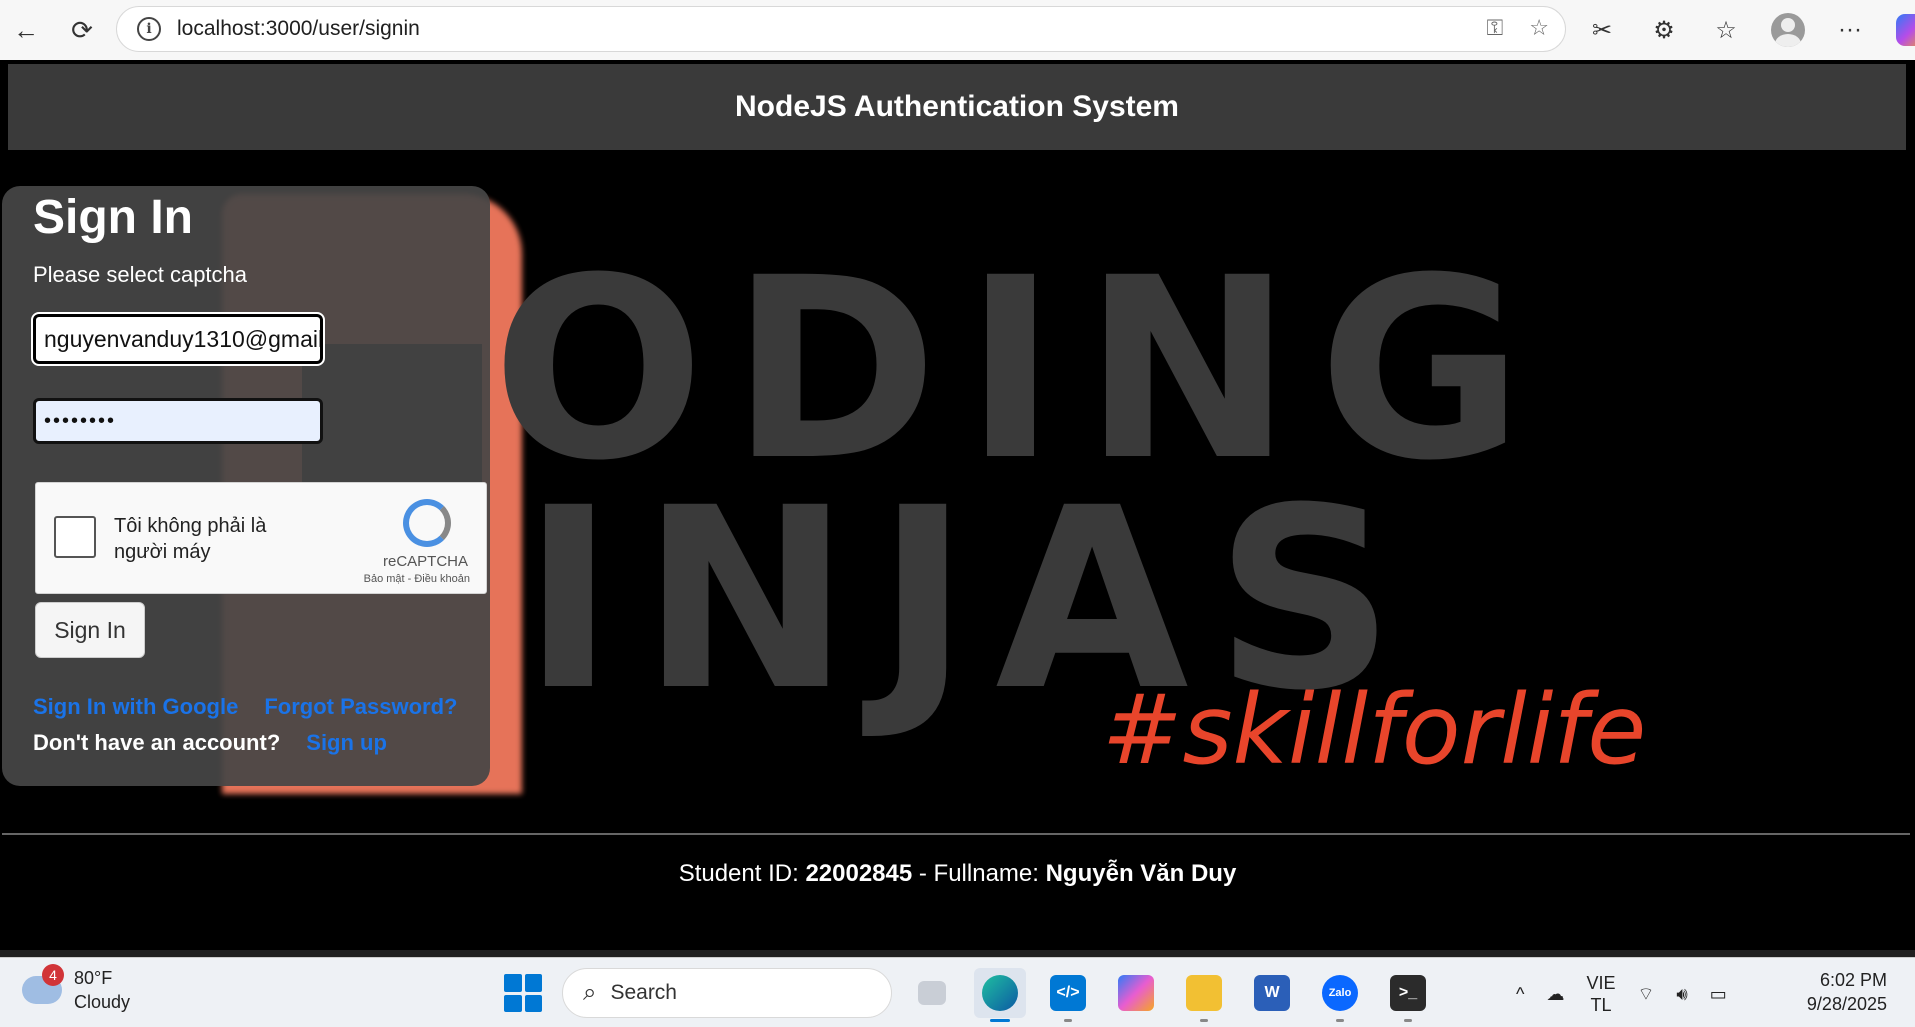 The height and width of the screenshot is (1027, 1915). I want to click on extension-tool-icon: ✂, so click(1602, 30).